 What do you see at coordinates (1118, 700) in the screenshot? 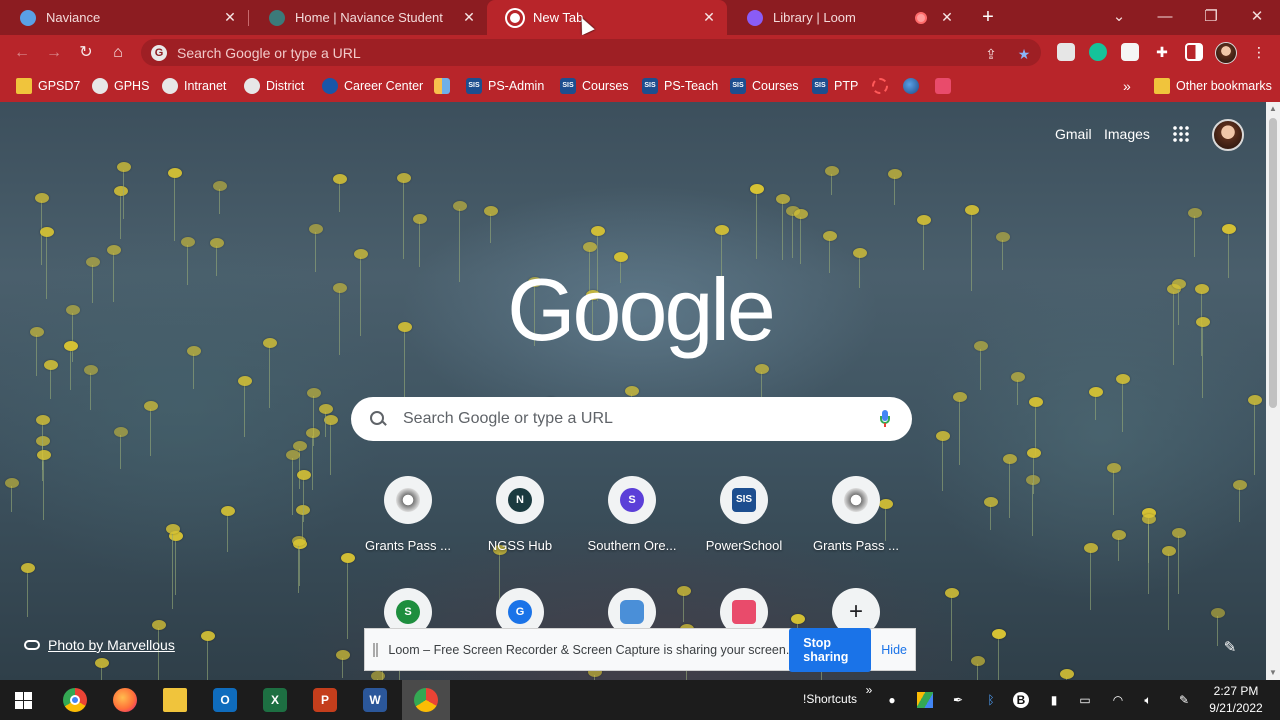
I see `wifi-icon: ◠` at bounding box center [1118, 700].